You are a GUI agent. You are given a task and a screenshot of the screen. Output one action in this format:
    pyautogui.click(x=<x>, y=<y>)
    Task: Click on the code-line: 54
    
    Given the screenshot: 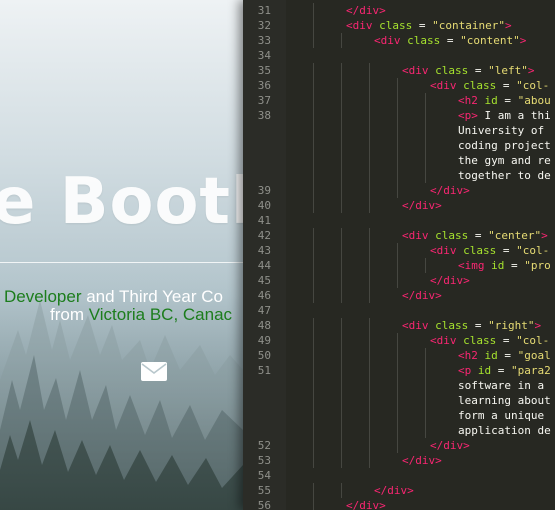 What is the action you would take?
    pyautogui.click(x=399, y=475)
    